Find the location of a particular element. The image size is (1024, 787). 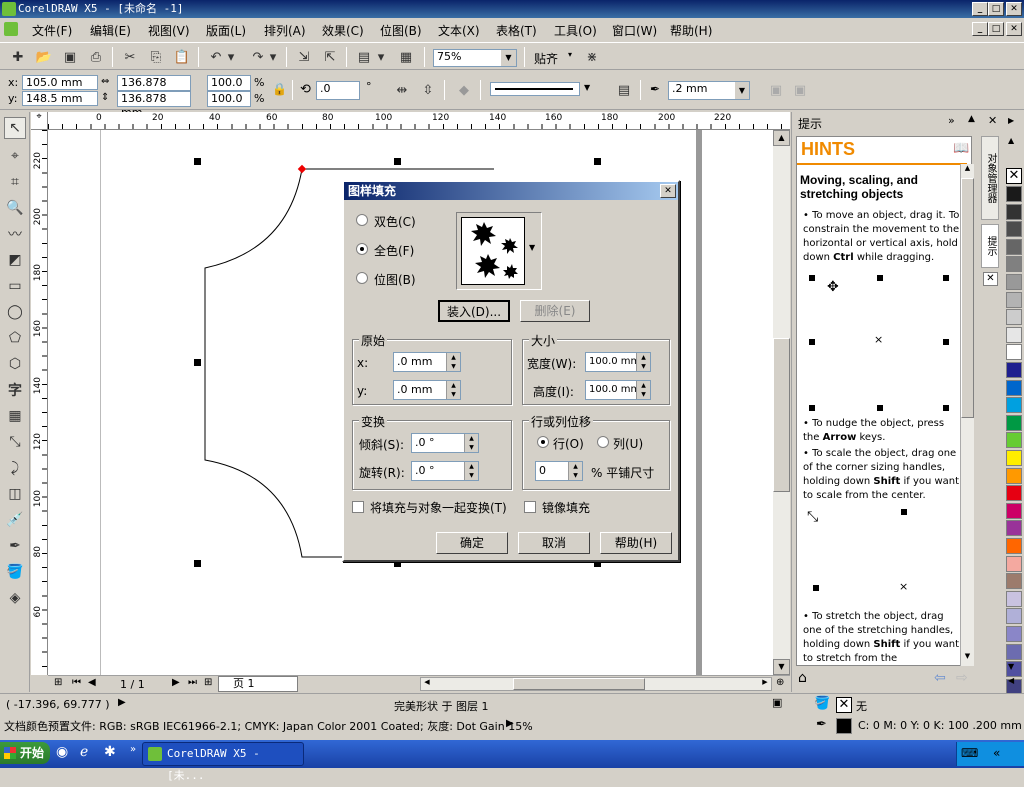

shape-tool-icon: ⌖ is located at coordinates (15, 156).